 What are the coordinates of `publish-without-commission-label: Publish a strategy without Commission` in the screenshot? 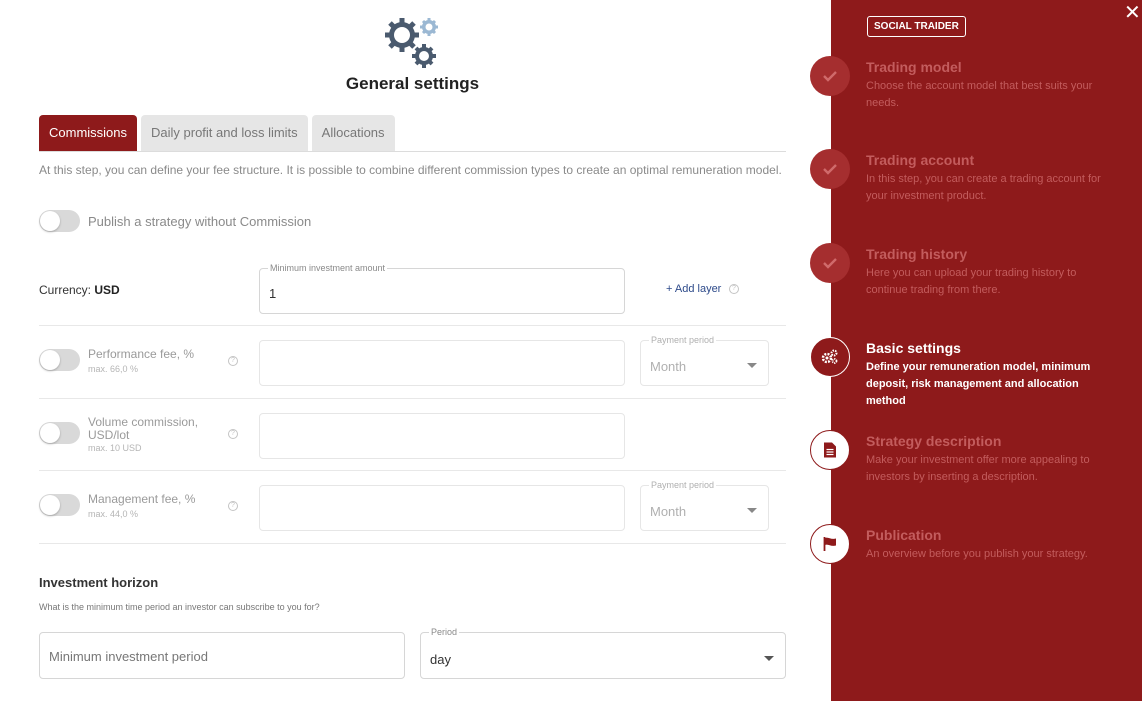 It's located at (200, 221).